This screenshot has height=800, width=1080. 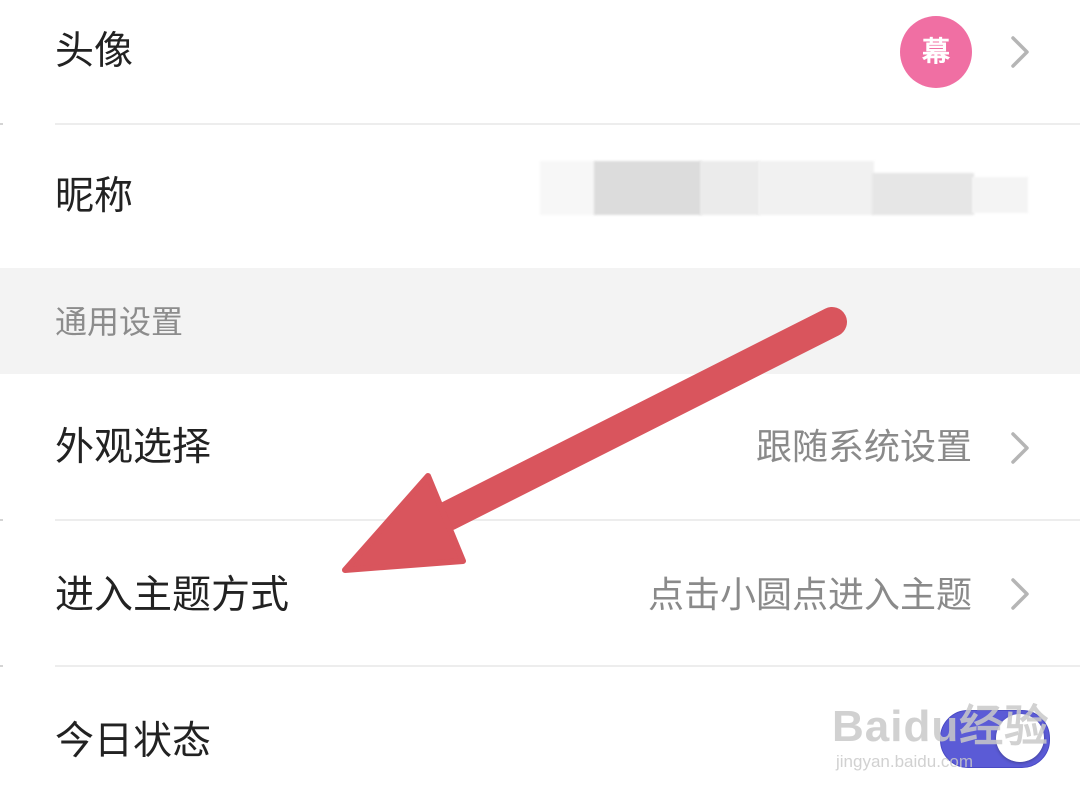 What do you see at coordinates (133, 447) in the screenshot?
I see `appearance-label: 外观选择` at bounding box center [133, 447].